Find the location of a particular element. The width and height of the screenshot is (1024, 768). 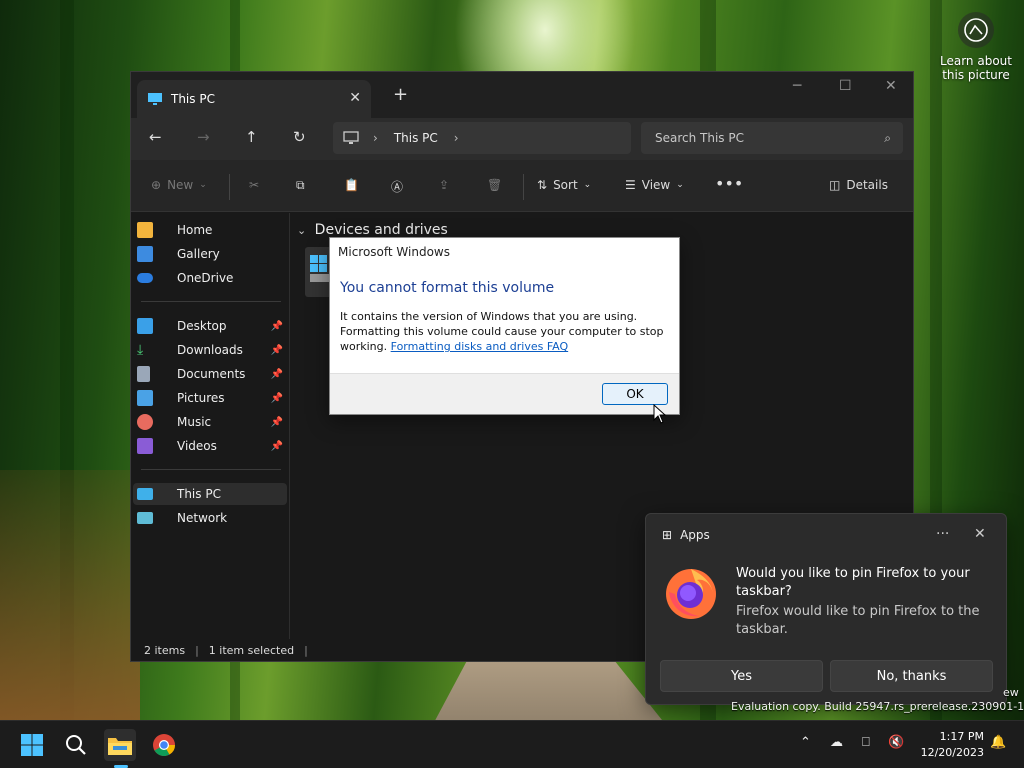

videos-icon is located at coordinates (145, 446).